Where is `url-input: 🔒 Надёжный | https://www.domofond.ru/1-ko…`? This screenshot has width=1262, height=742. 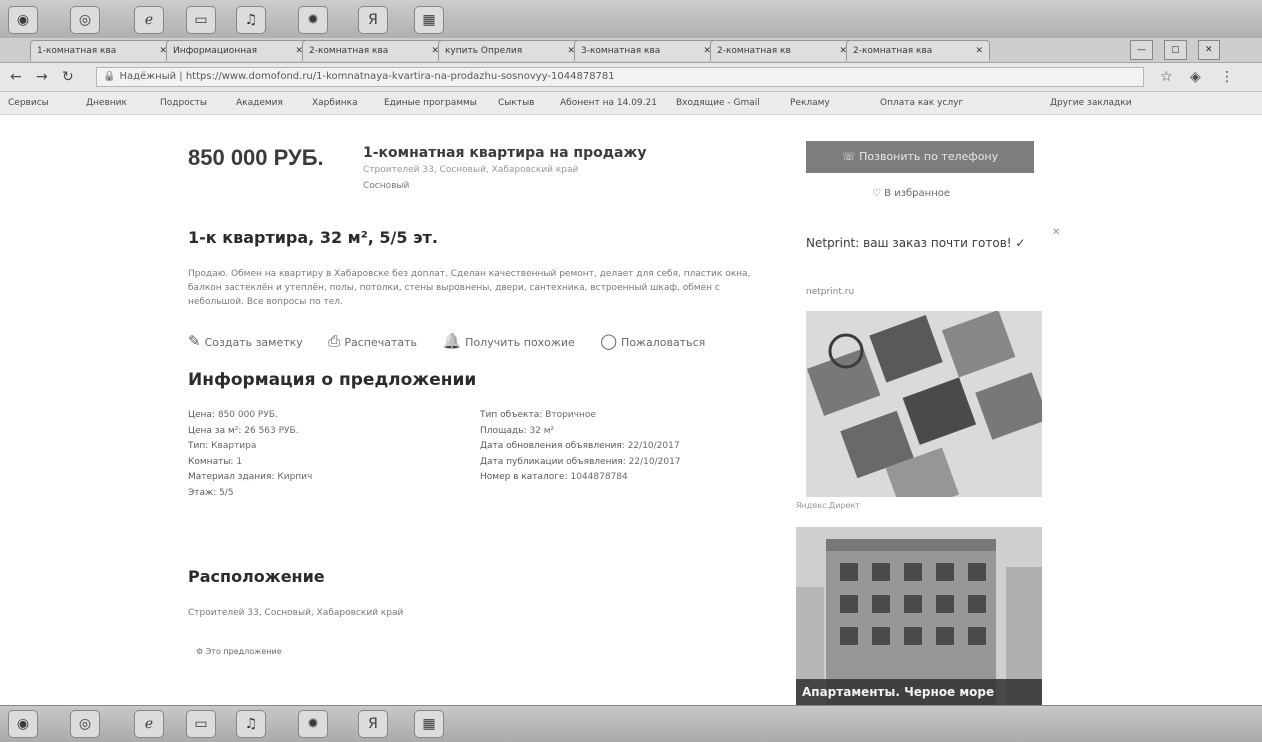
url-input: 🔒 Надёжный | https://www.domofond.ru/1-ko… is located at coordinates (620, 77).